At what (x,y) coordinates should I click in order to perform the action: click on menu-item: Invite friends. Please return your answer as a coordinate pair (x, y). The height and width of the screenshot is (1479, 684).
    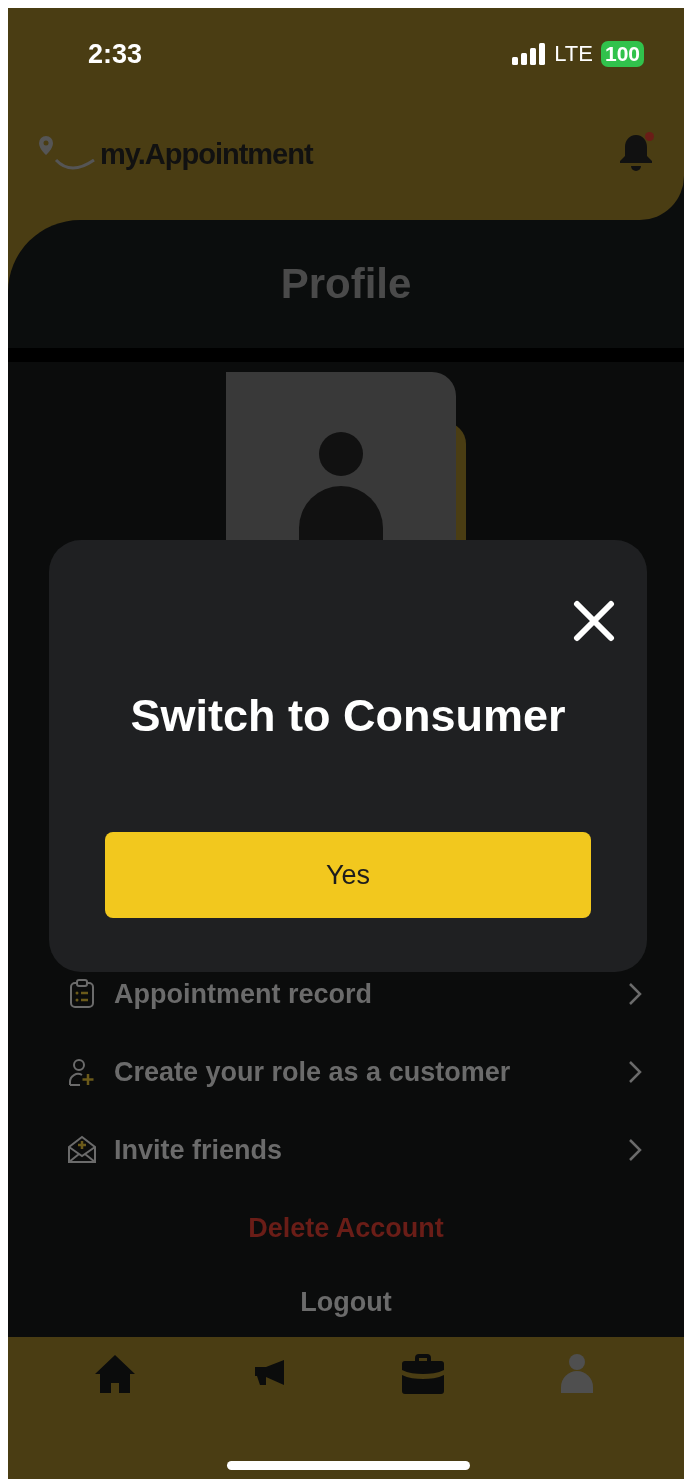
    Looking at the image, I should click on (363, 1150).